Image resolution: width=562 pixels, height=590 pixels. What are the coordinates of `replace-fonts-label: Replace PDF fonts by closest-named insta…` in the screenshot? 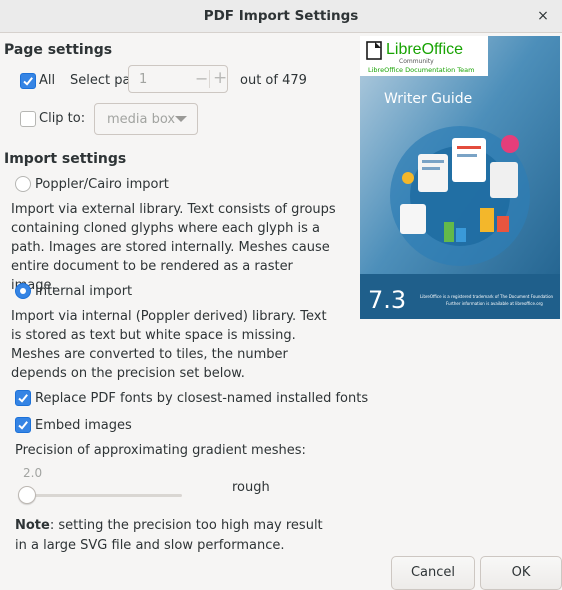 It's located at (202, 398).